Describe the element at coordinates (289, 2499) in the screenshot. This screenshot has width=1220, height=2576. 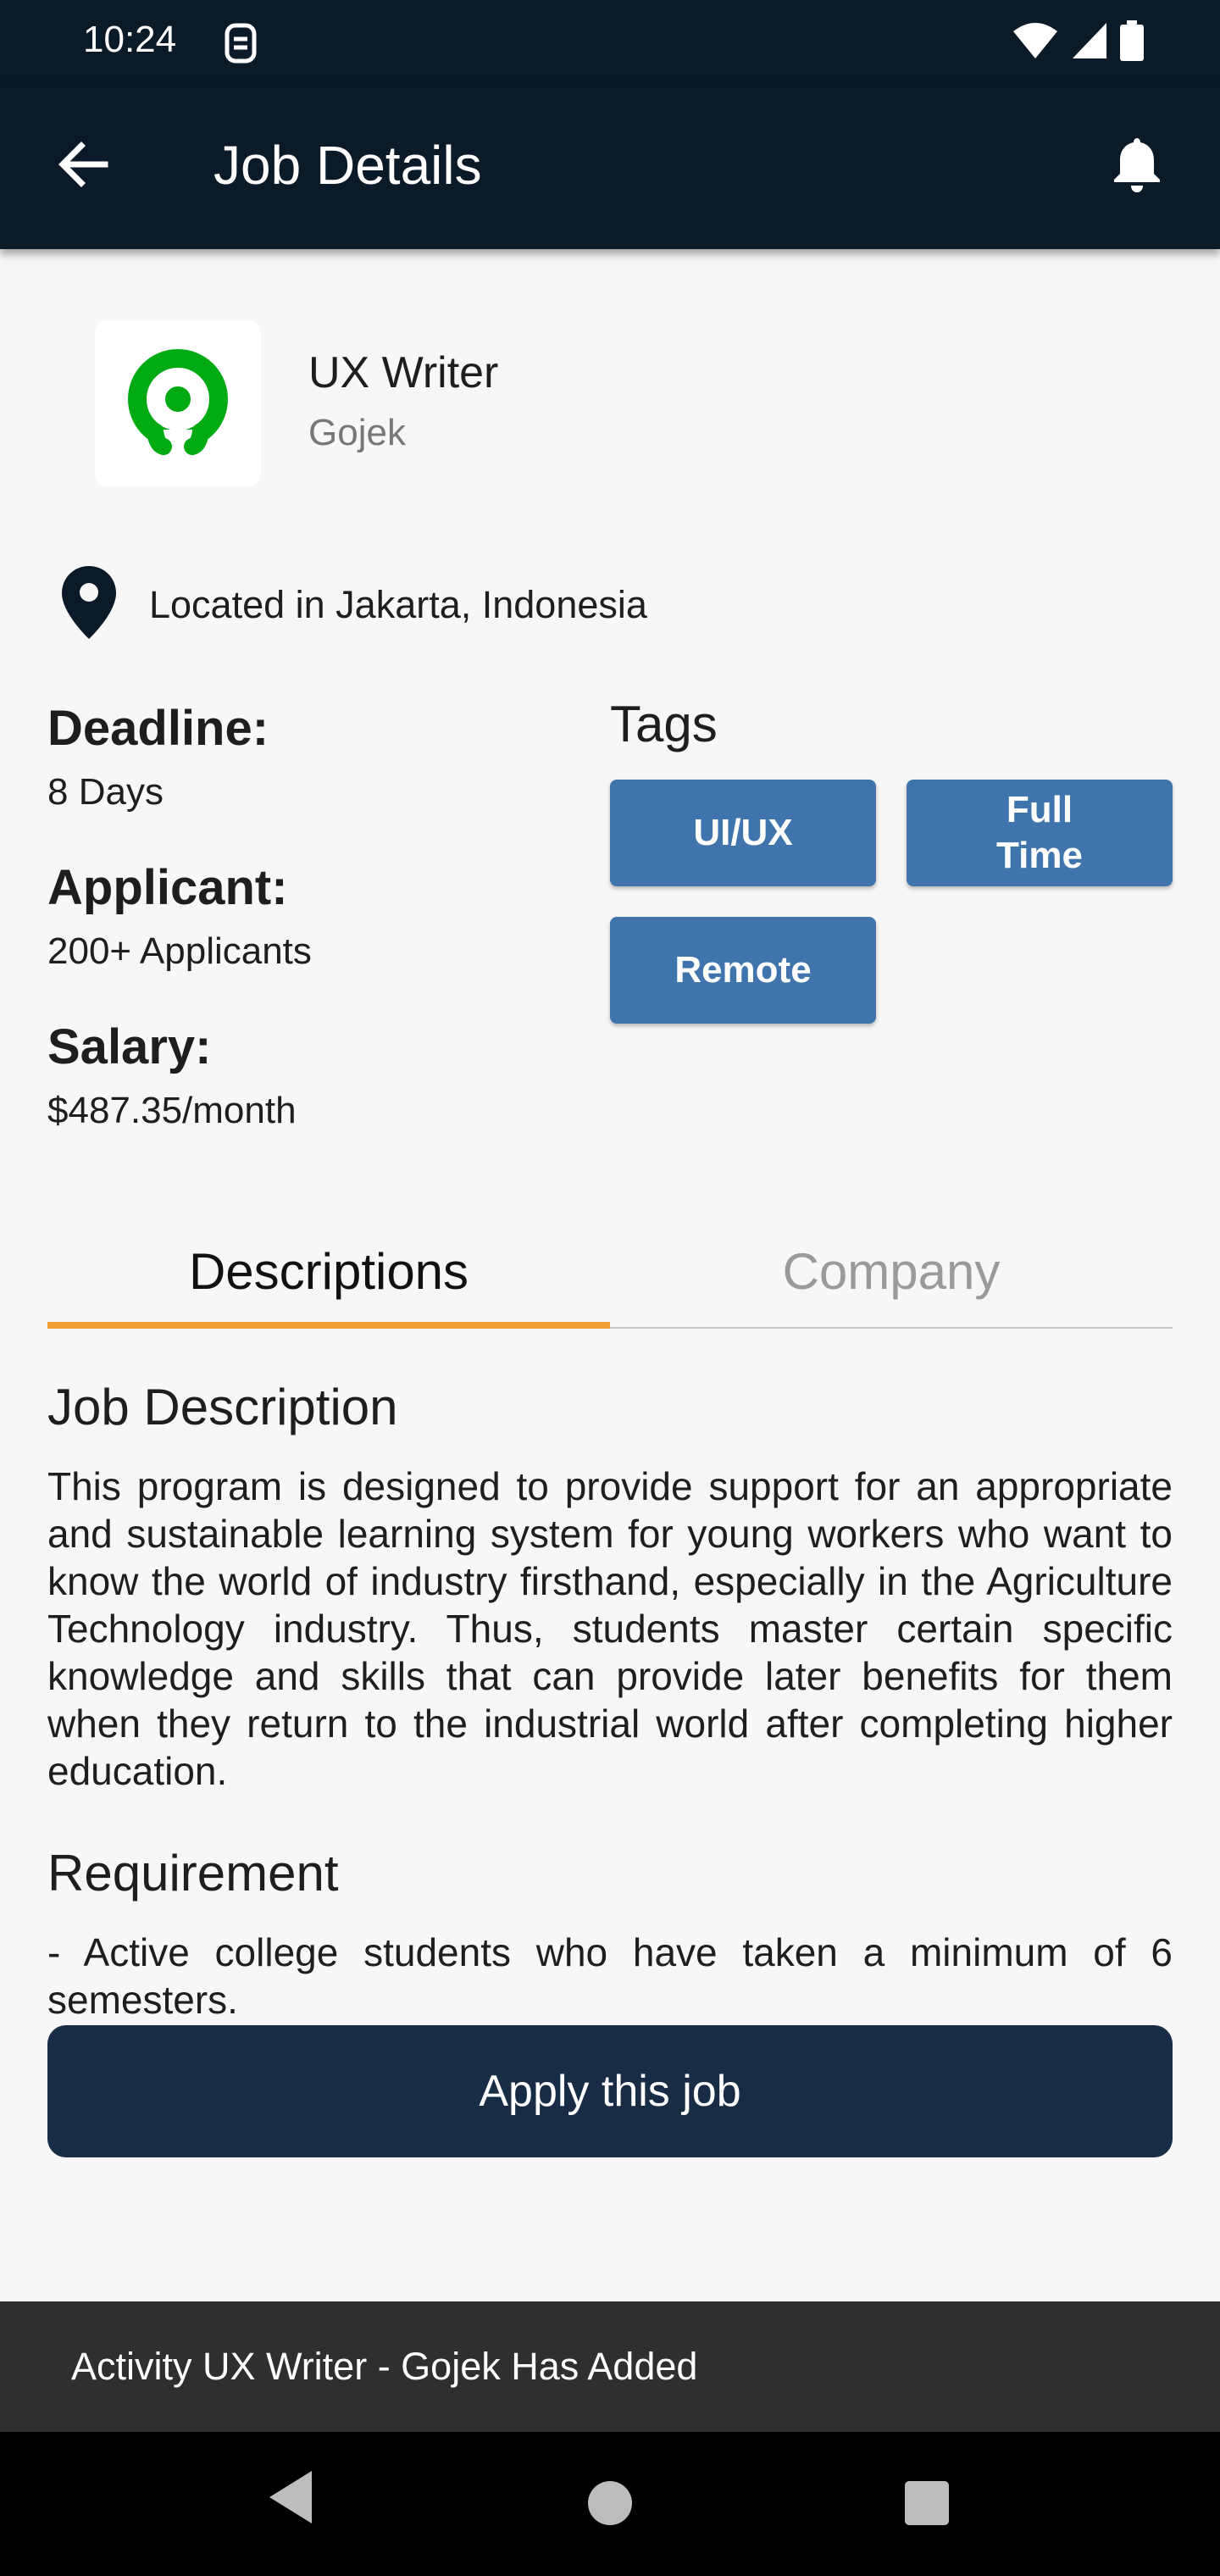
I see `nav-back-icon` at that location.